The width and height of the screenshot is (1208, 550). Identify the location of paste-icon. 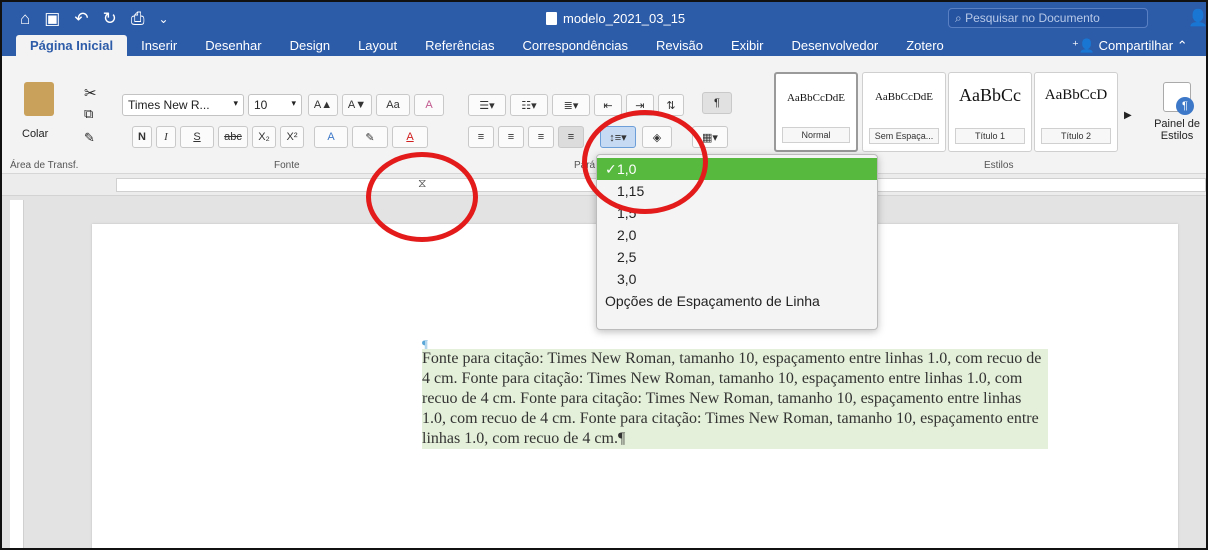
(39, 99).